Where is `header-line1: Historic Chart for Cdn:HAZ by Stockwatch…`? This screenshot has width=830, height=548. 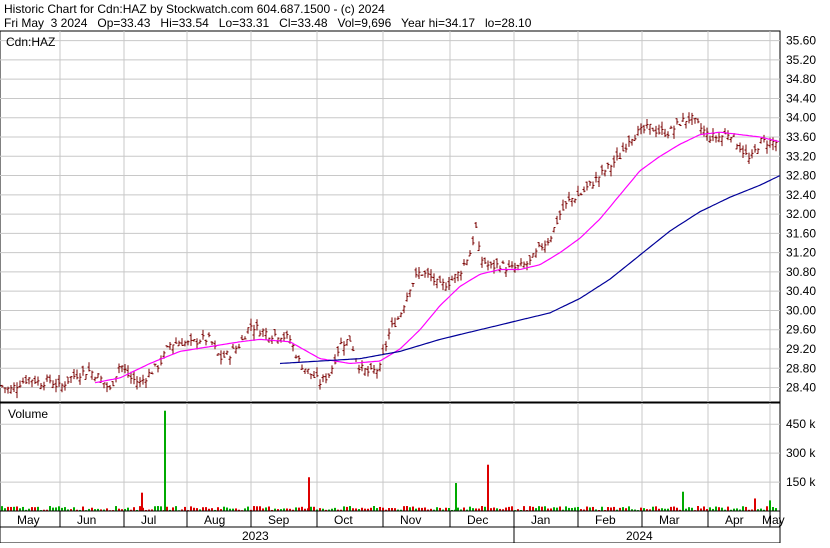 header-line1: Historic Chart for Cdn:HAZ by Stockwatch… is located at coordinates (194, 9).